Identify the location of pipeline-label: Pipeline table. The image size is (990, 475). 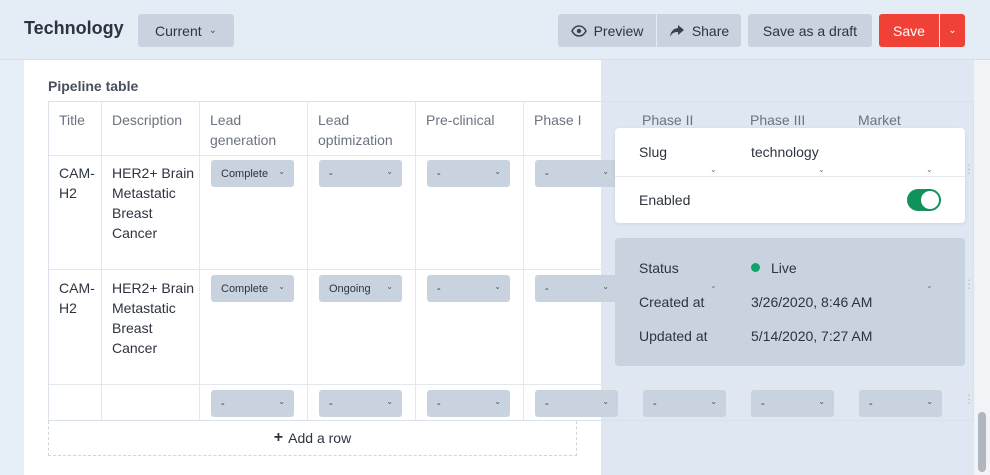
(93, 86).